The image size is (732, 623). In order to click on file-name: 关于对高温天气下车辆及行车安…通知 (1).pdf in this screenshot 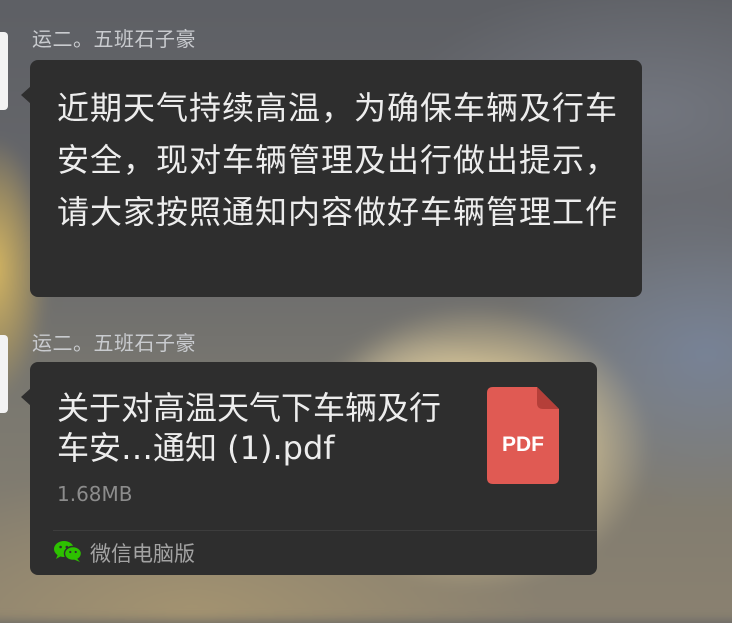, I will do `click(249, 428)`.